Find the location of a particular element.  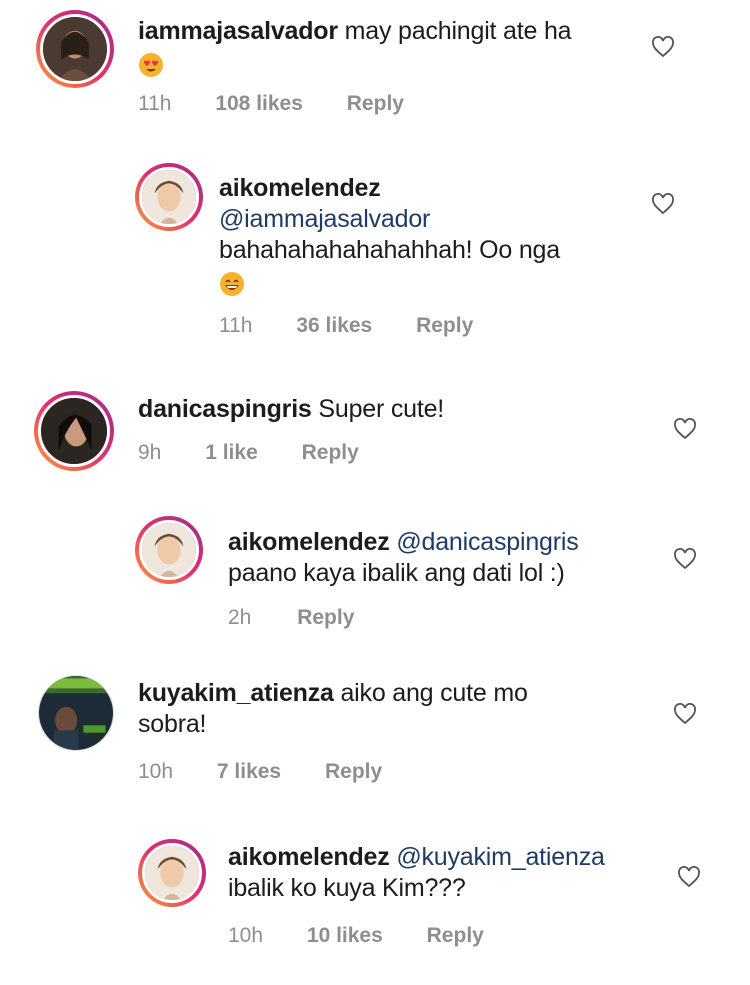

comment-body: ibalik ko kuya Kim??? is located at coordinates (347, 888).